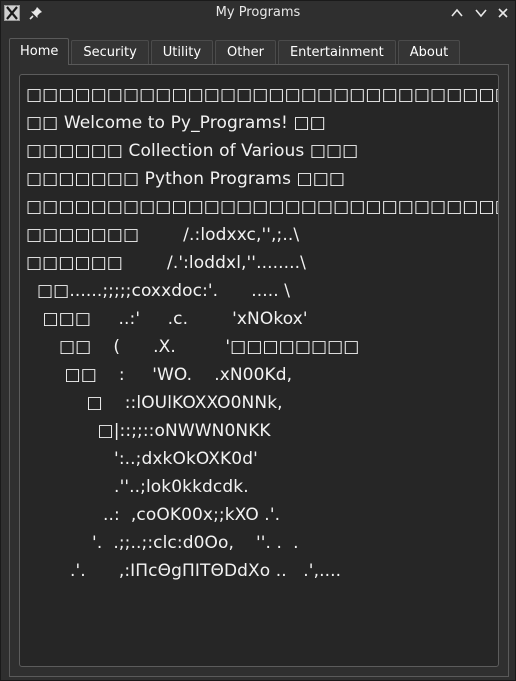 This screenshot has width=516, height=681. Describe the element at coordinates (245, 52) in the screenshot. I see `tab-other: Other` at that location.